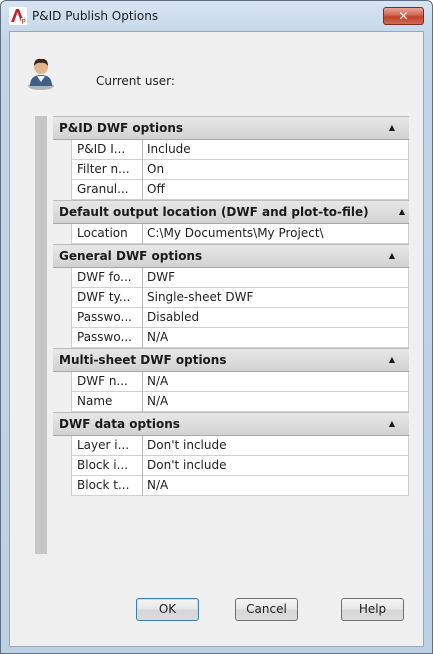 This screenshot has width=433, height=654. I want to click on property-row: DWF ty... Single-sheet DWF, so click(231, 298).